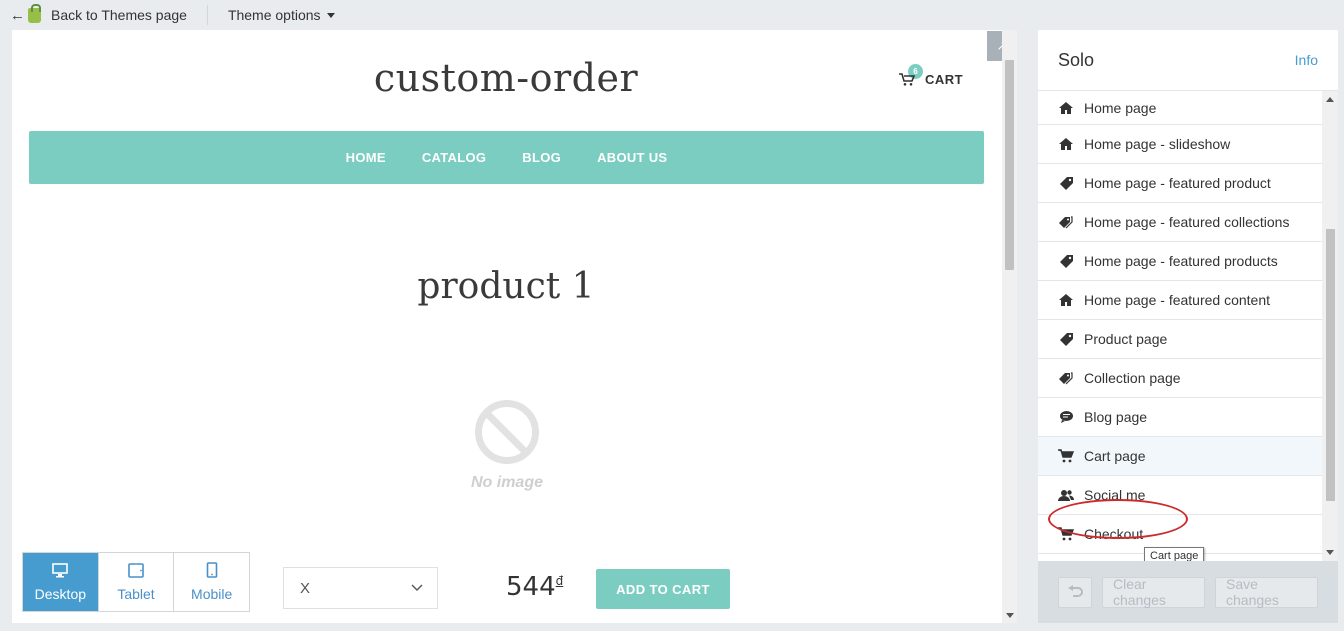 The height and width of the screenshot is (631, 1344). Describe the element at coordinates (507, 432) in the screenshot. I see `no-image-icon` at that location.